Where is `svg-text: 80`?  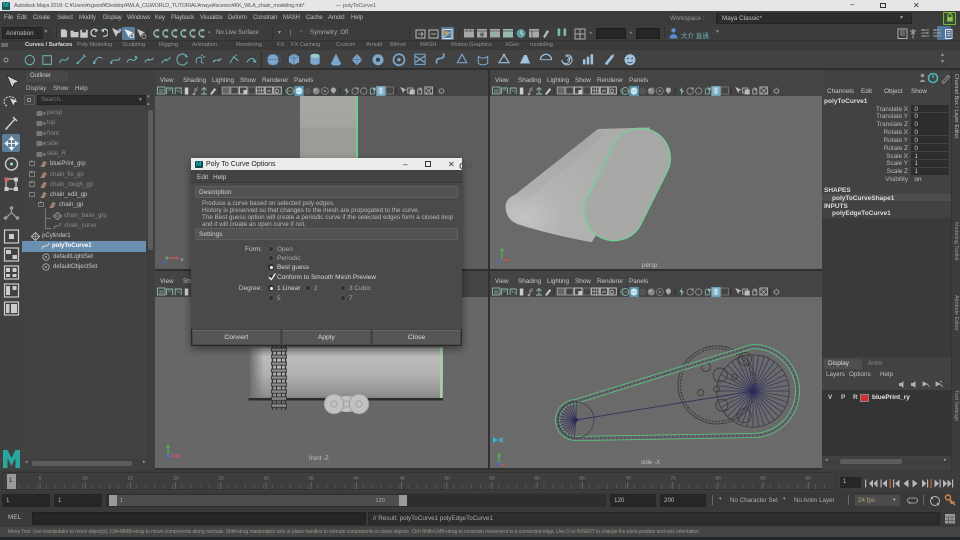
svg-text: 80 is located at coordinates (718, 479).